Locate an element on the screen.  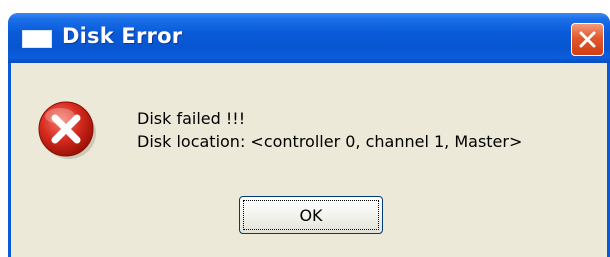
close-icon is located at coordinates (587, 39).